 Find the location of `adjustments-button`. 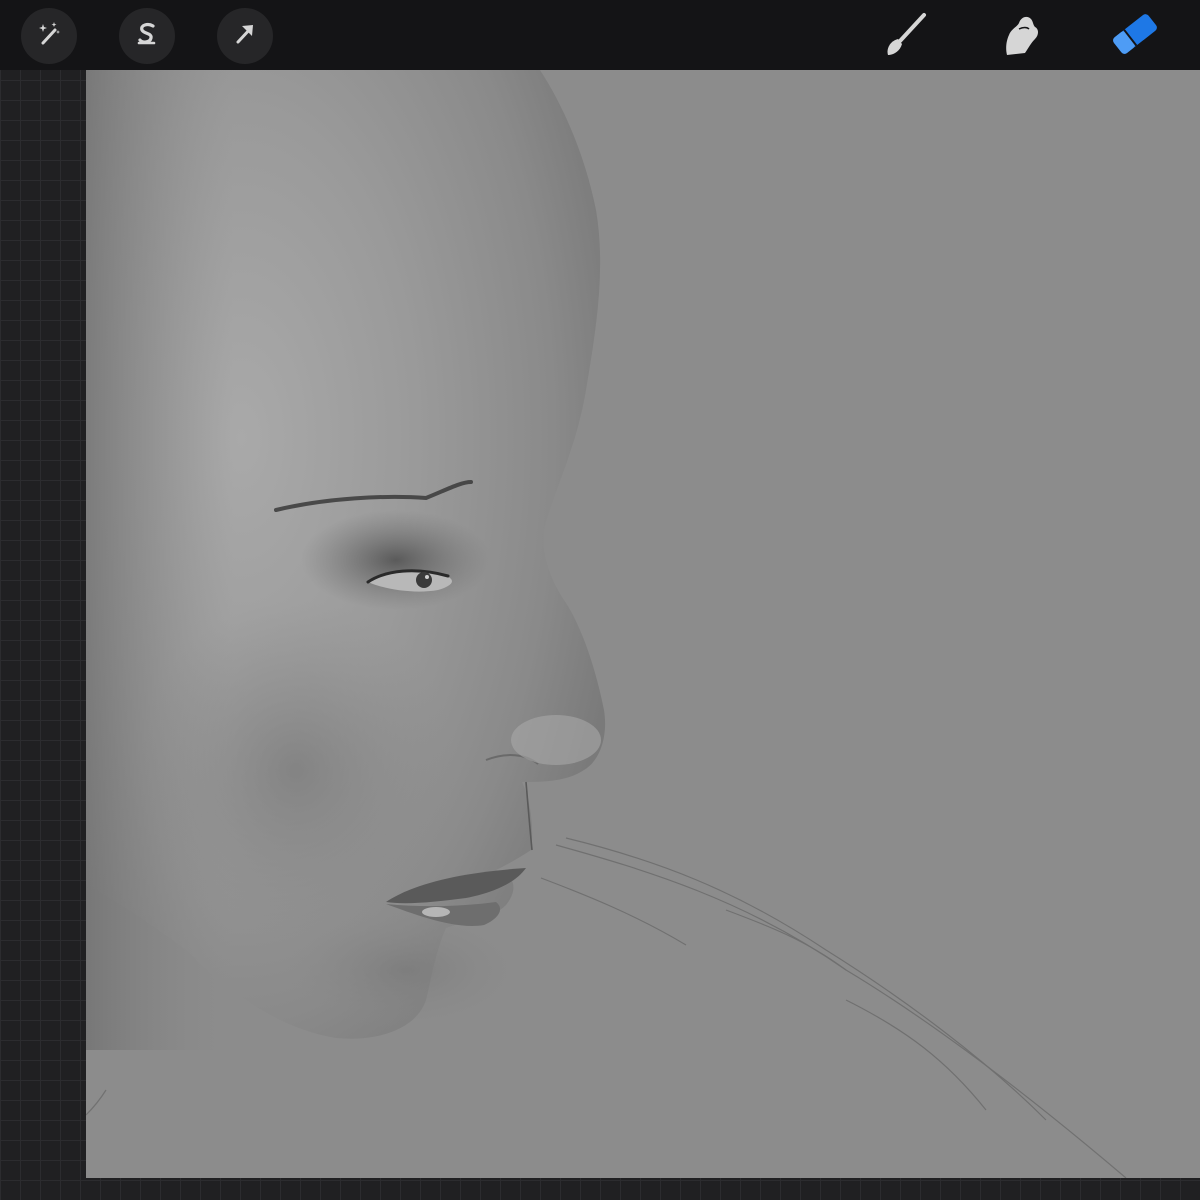

adjustments-button is located at coordinates (49, 36).